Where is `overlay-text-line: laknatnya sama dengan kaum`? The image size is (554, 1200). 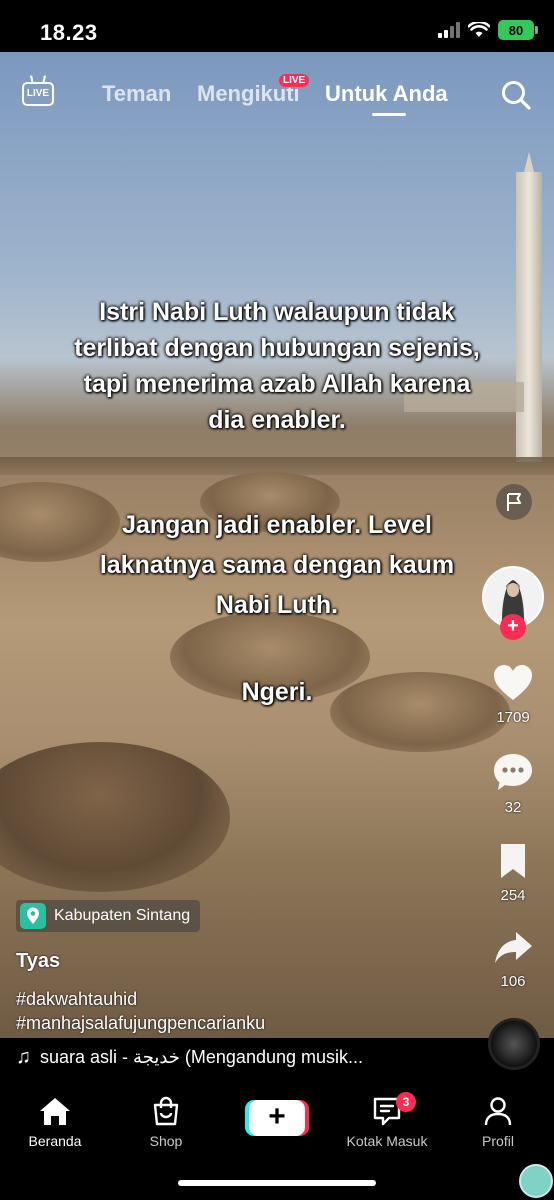 overlay-text-line: laknatnya sama dengan kaum is located at coordinates (277, 565).